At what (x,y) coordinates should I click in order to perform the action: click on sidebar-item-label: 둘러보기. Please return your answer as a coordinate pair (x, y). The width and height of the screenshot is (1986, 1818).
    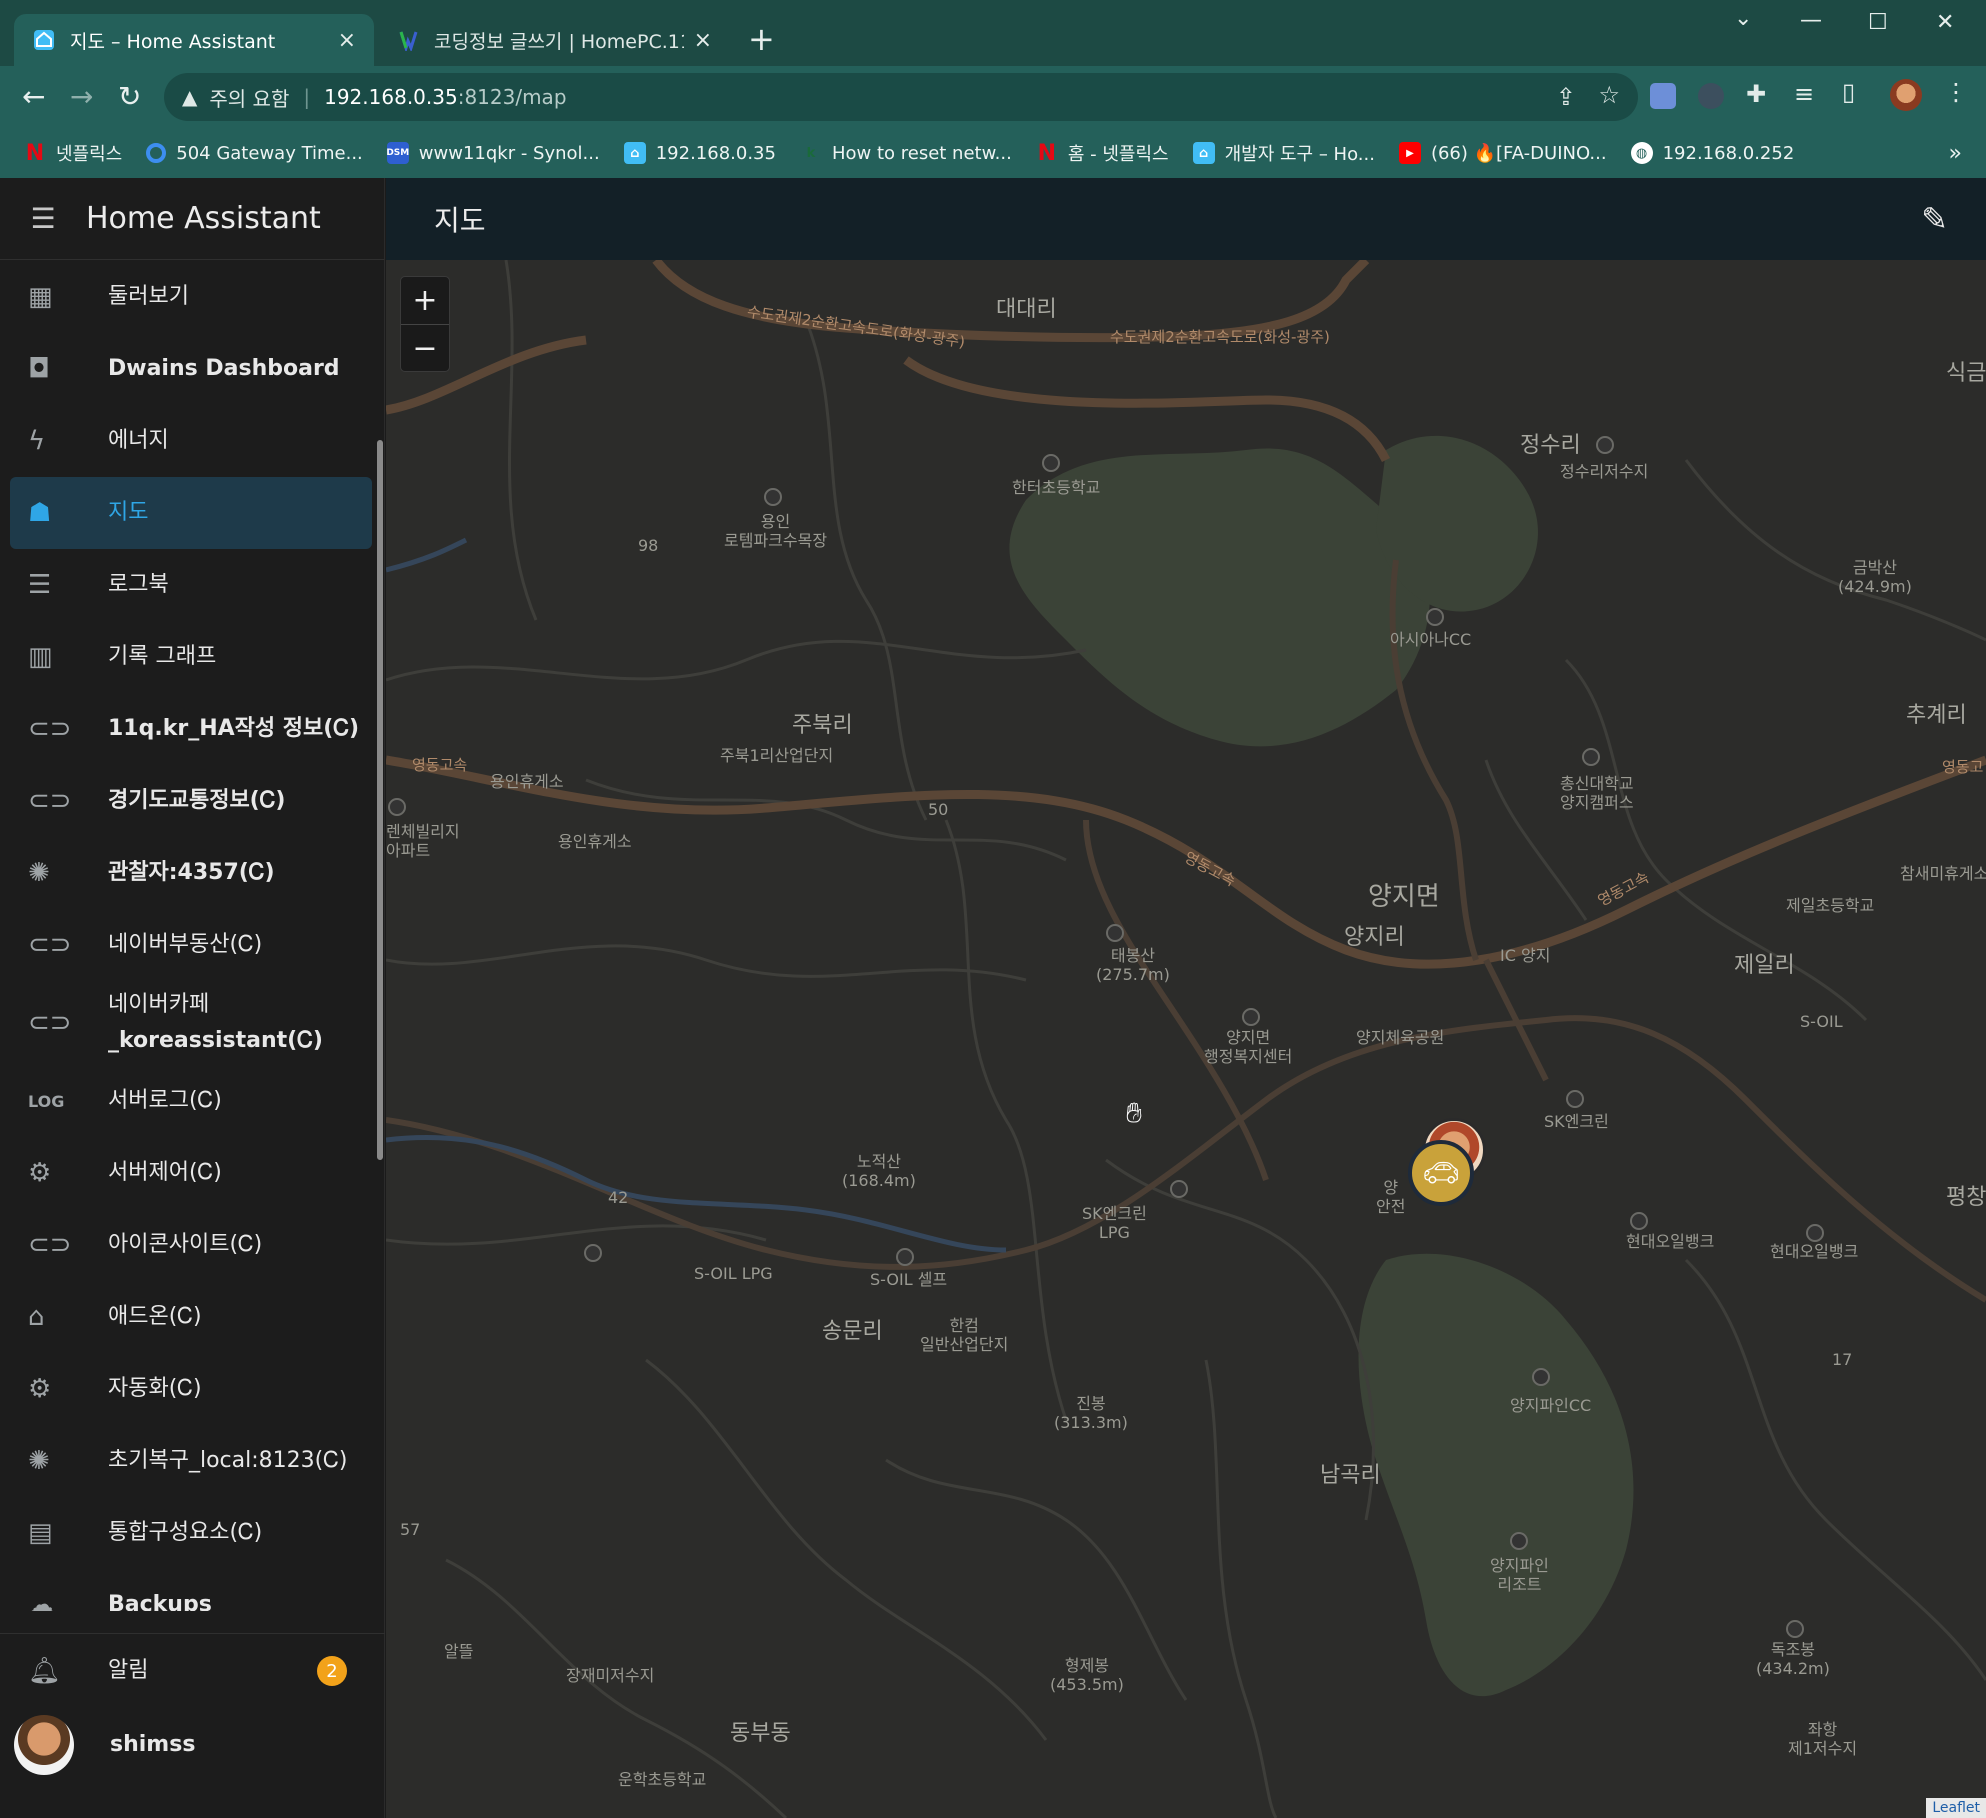
    Looking at the image, I should click on (148, 296).